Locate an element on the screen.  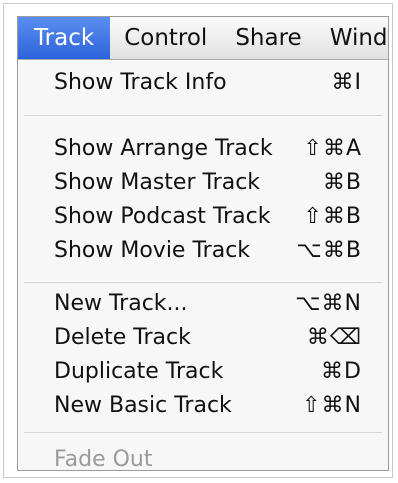
menu-item-shortcut: ⌘D is located at coordinates (341, 371).